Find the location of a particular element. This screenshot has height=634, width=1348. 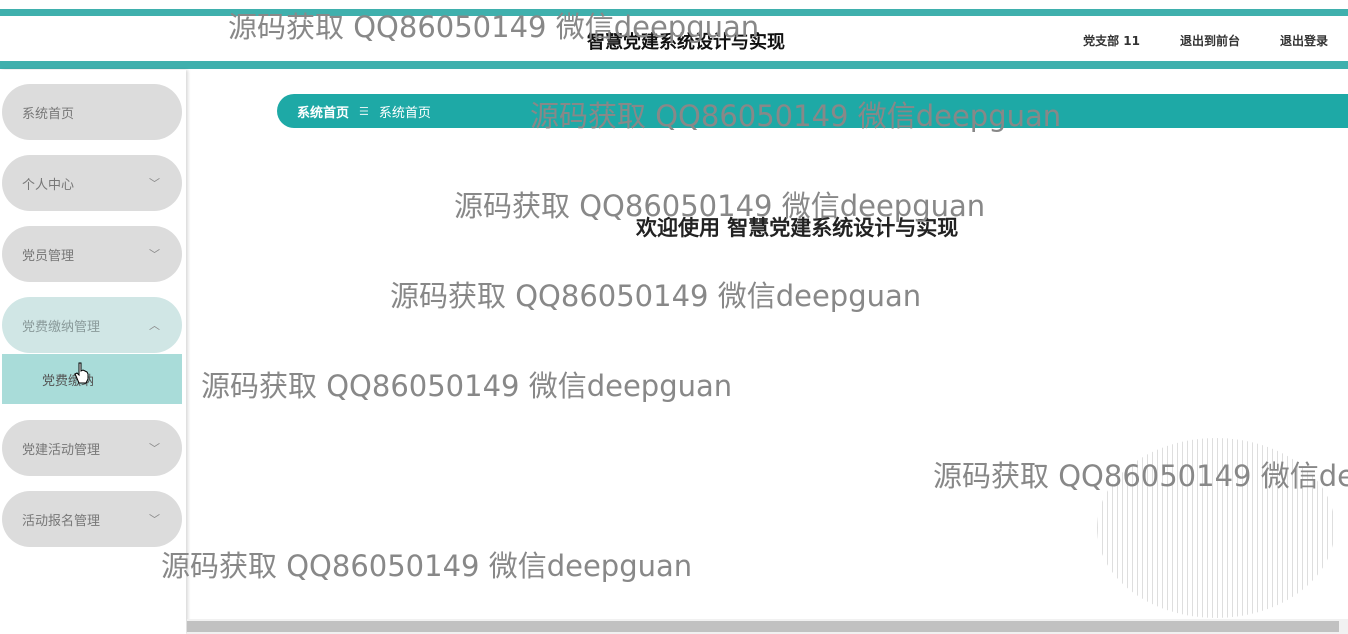

top-header: 智慧党建系统设计与实现 党支部 11 退出到前台 退出登录 is located at coordinates (674, 35).